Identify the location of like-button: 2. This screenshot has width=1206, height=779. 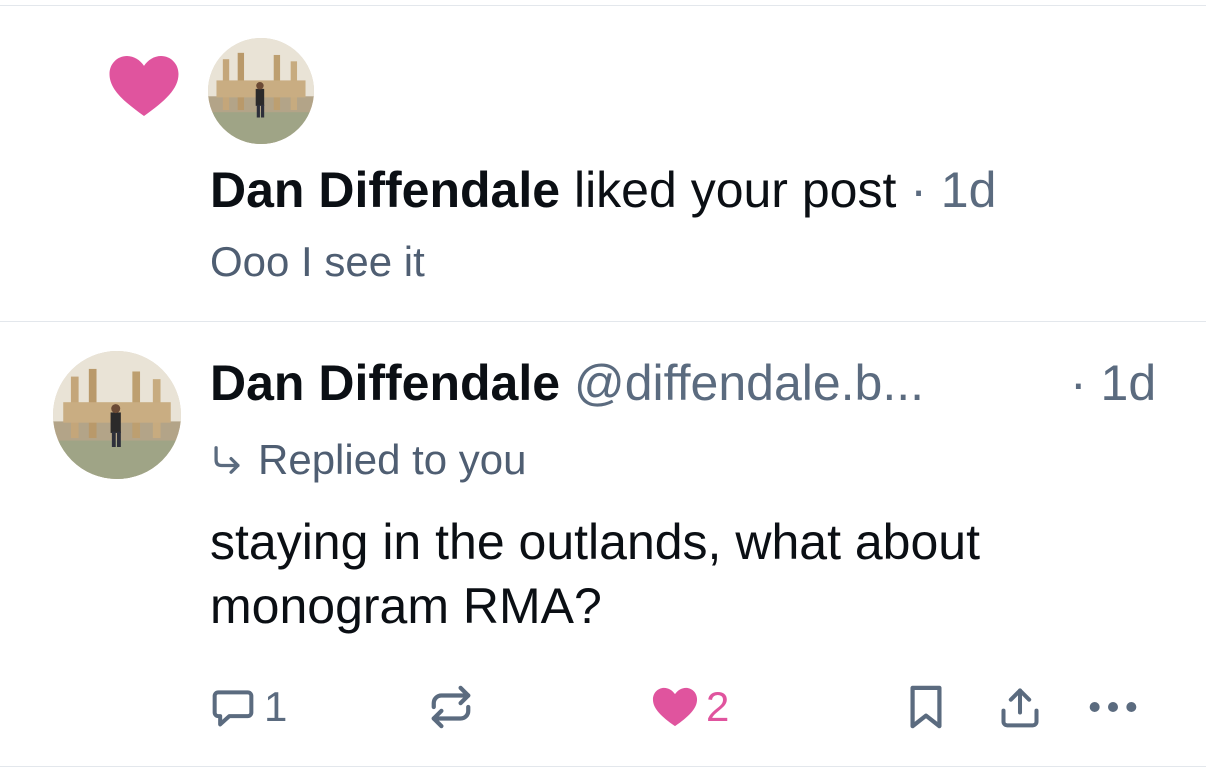
(690, 707).